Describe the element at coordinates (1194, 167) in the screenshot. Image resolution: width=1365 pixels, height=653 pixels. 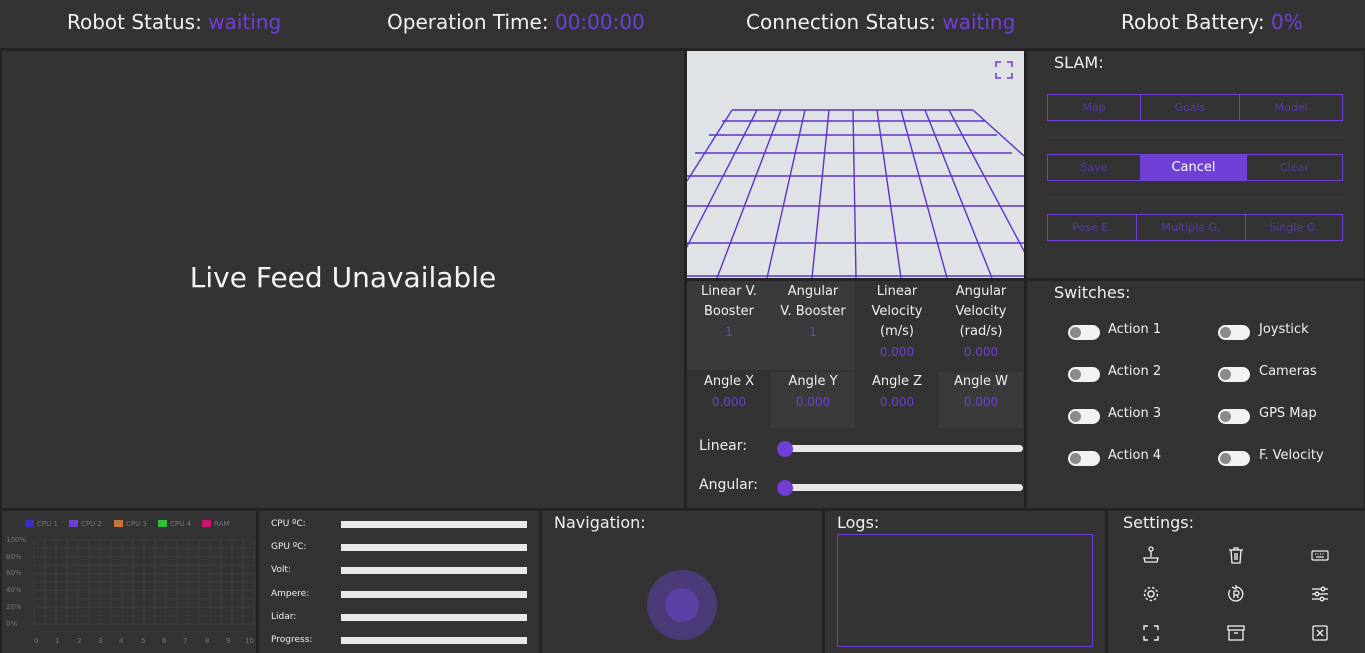
I see `slam-cancel-button: Cancel` at that location.